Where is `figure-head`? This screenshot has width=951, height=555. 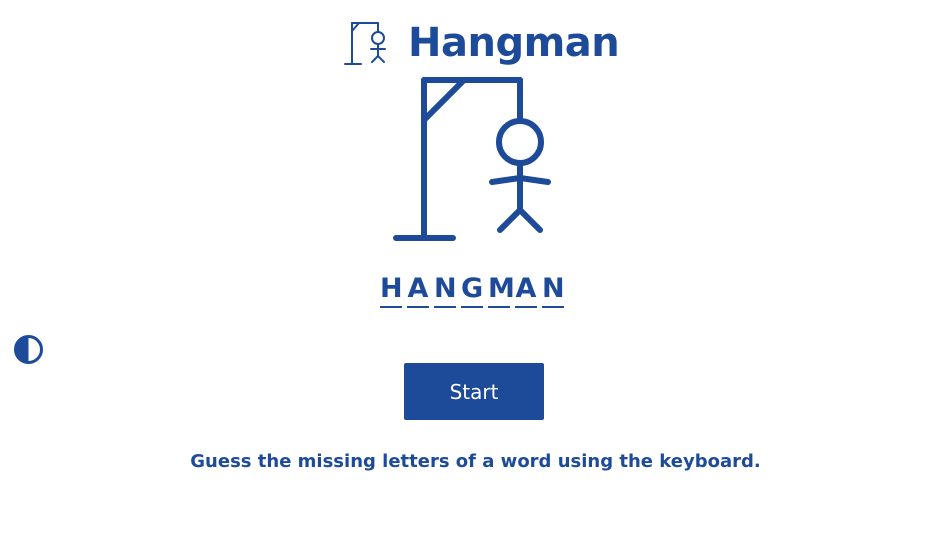 figure-head is located at coordinates (520, 142).